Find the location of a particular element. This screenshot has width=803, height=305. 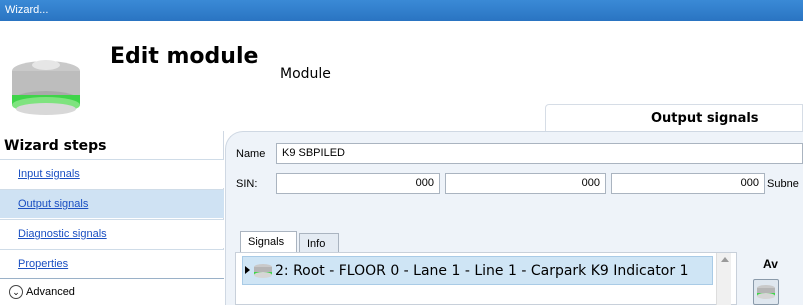

sidebar-item-output-signals: Output signals is located at coordinates (112, 203).